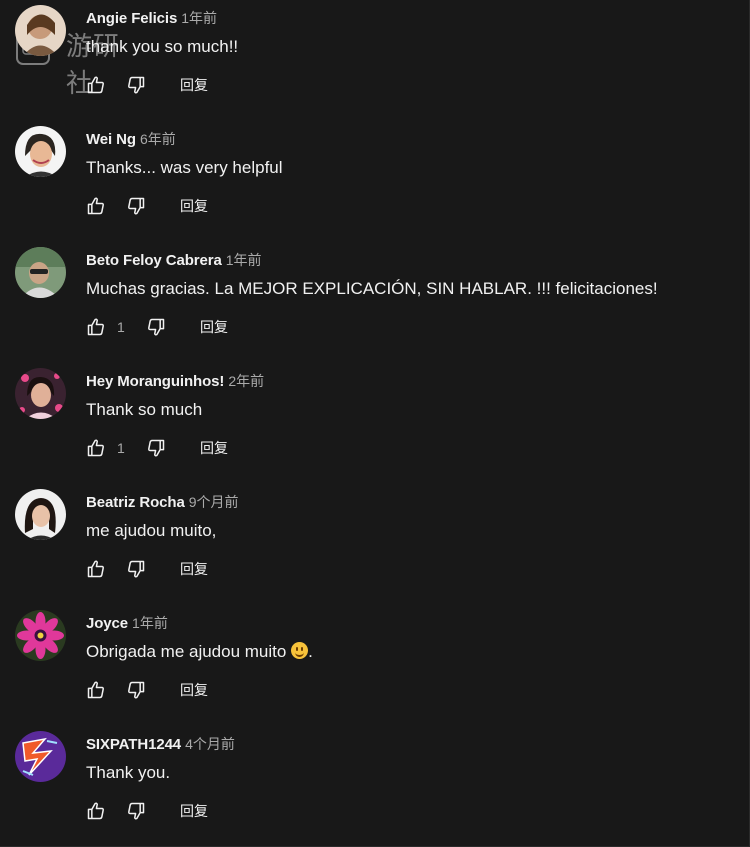 The image size is (750, 847). Describe the element at coordinates (135, 502) in the screenshot. I see `comment-author: Beatriz Rocha` at that location.